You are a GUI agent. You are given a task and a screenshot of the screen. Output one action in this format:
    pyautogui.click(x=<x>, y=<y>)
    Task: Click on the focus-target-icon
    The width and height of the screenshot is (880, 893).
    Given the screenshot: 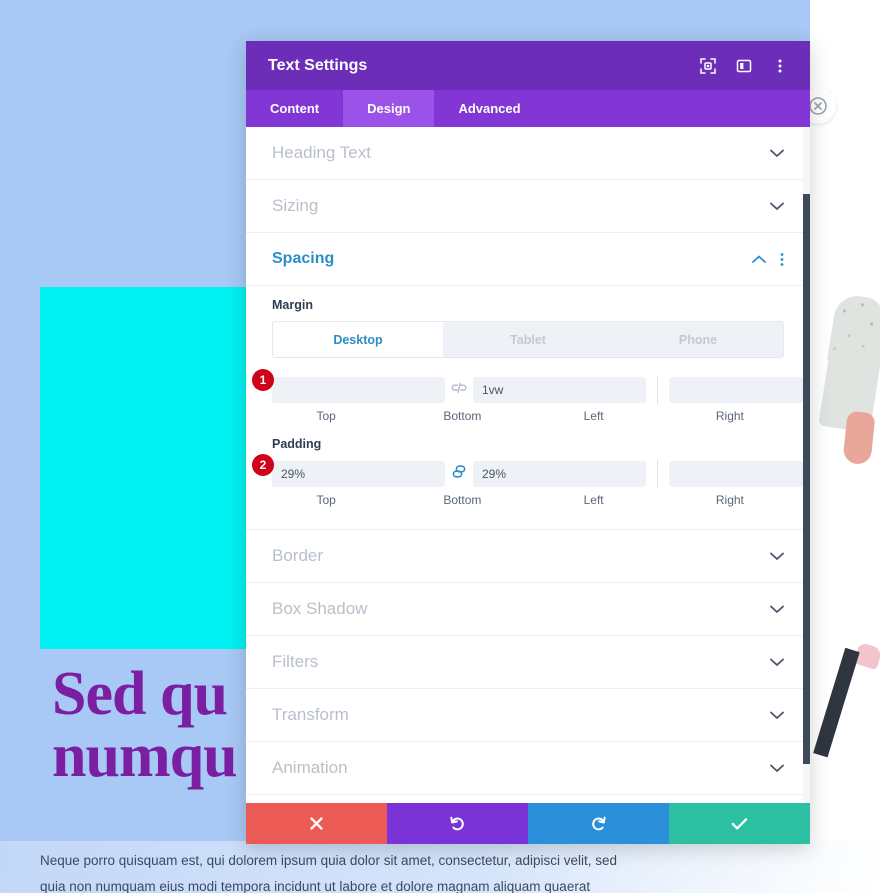 What is the action you would take?
    pyautogui.click(x=708, y=65)
    